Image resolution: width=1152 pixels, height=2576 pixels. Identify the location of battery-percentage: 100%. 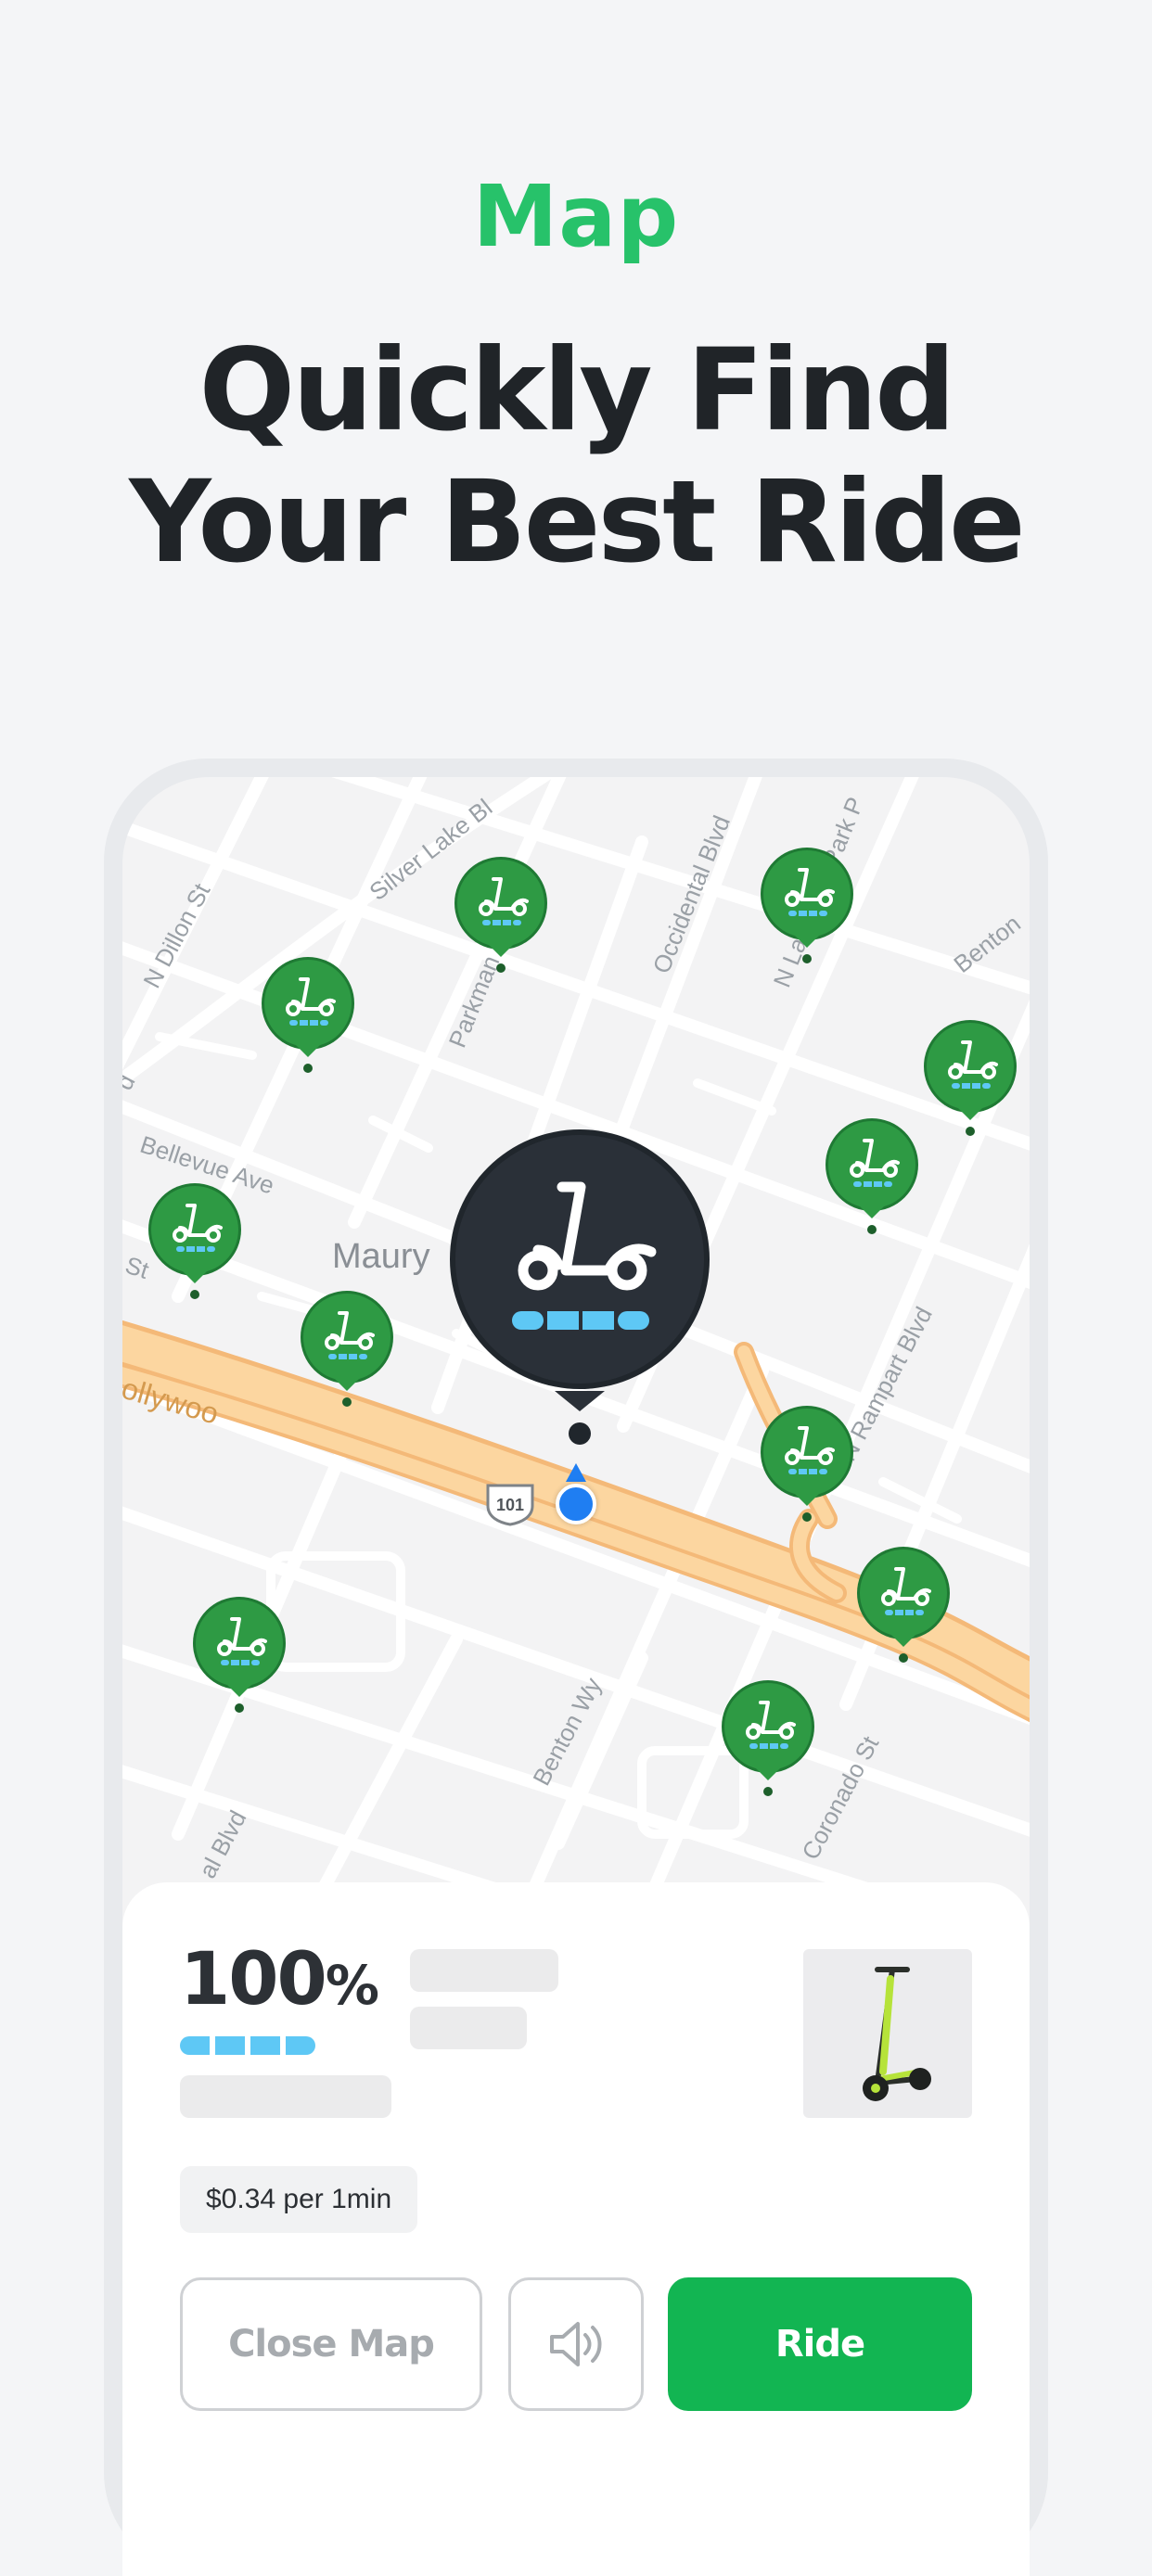
(279, 1980).